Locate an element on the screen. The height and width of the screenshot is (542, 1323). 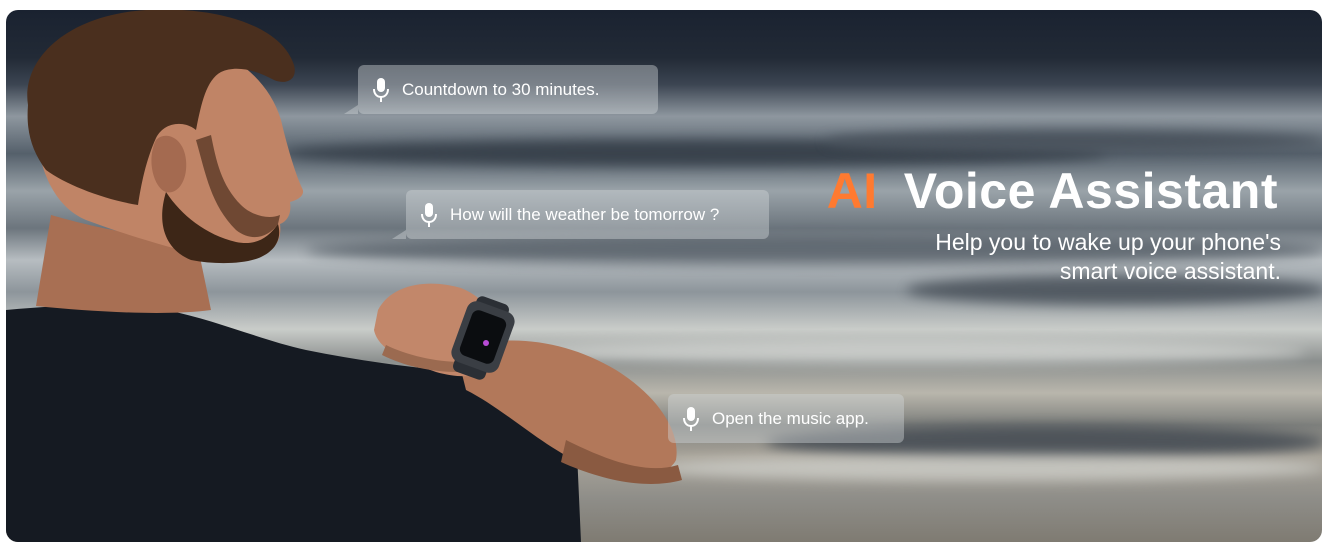
bubble-text: How will the weather be tomorrow ? is located at coordinates (585, 214).